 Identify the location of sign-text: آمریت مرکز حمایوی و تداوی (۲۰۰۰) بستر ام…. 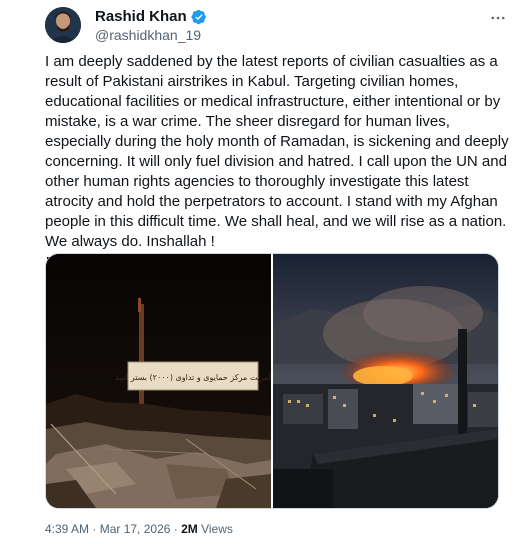
(193, 377).